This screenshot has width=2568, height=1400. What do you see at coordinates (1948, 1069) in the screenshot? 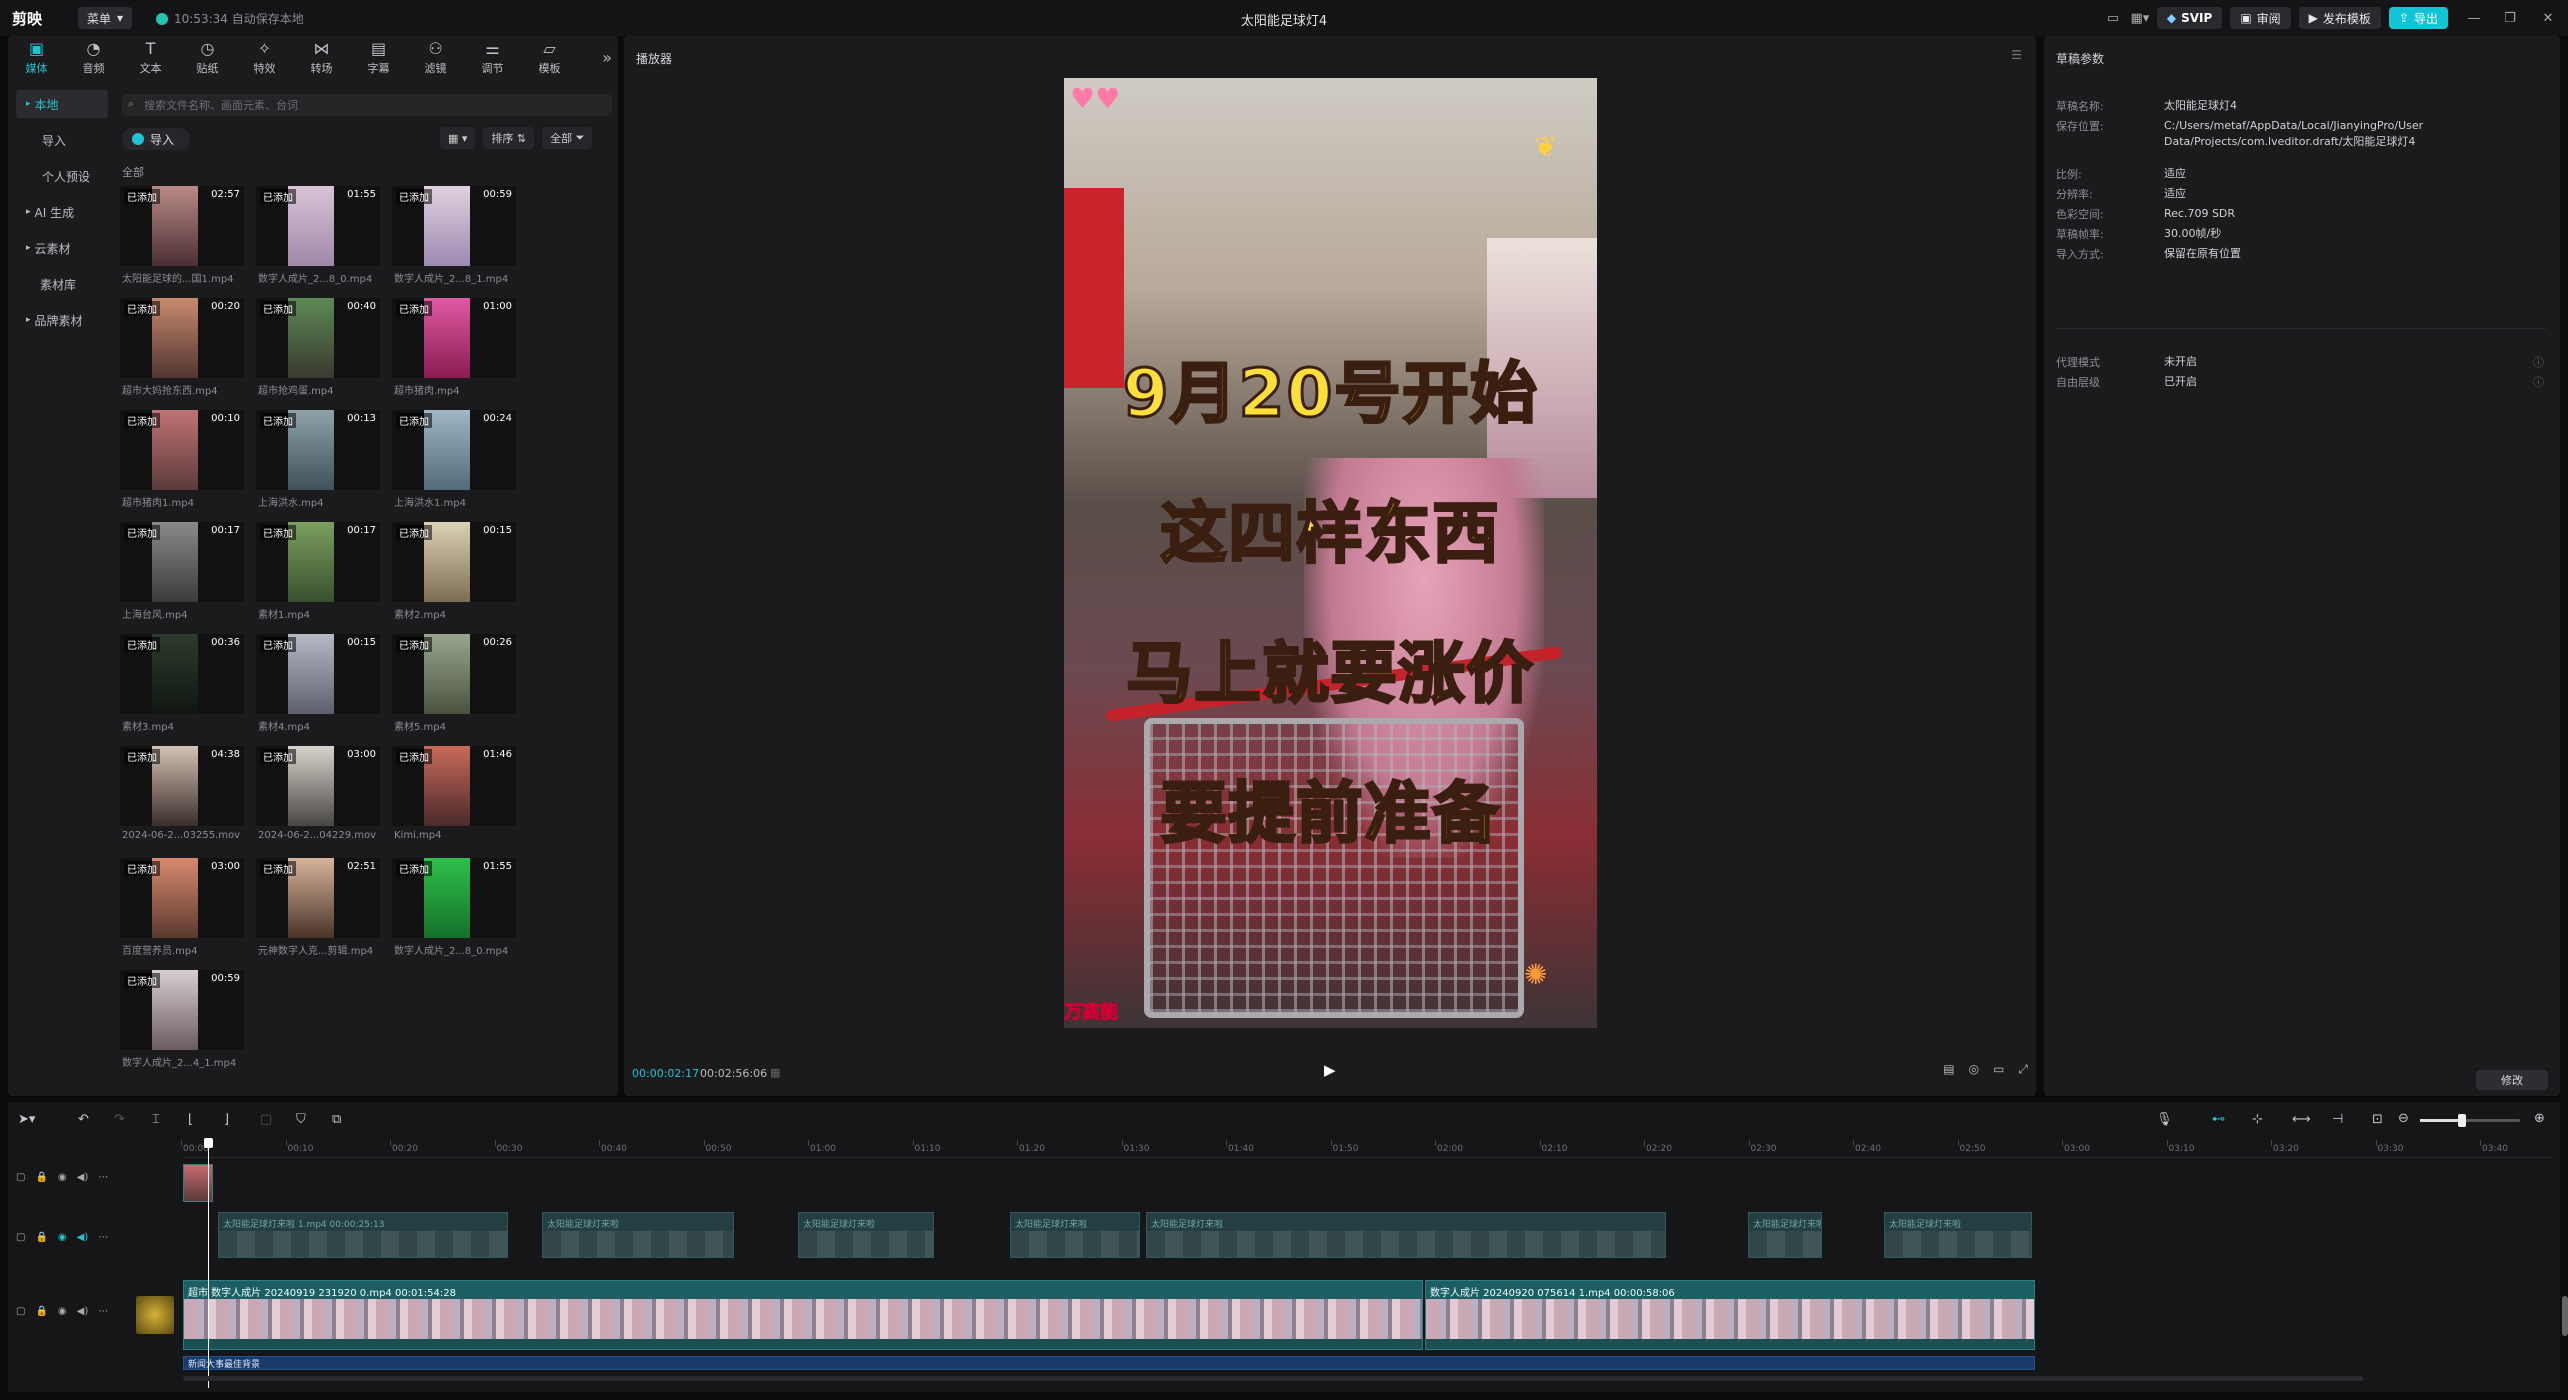
I see `quality-icon: ▤` at bounding box center [1948, 1069].